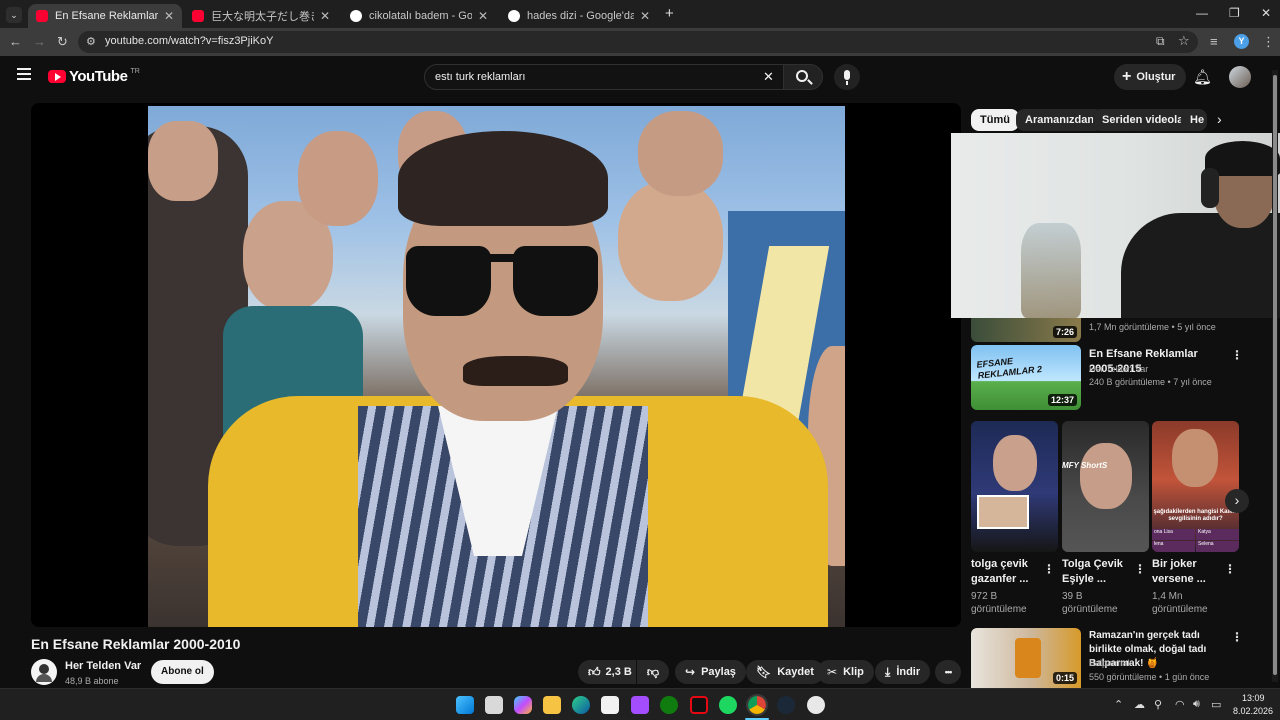 The height and width of the screenshot is (720, 1280). I want to click on volume-icon: 🔊︎, so click(1196, 704).